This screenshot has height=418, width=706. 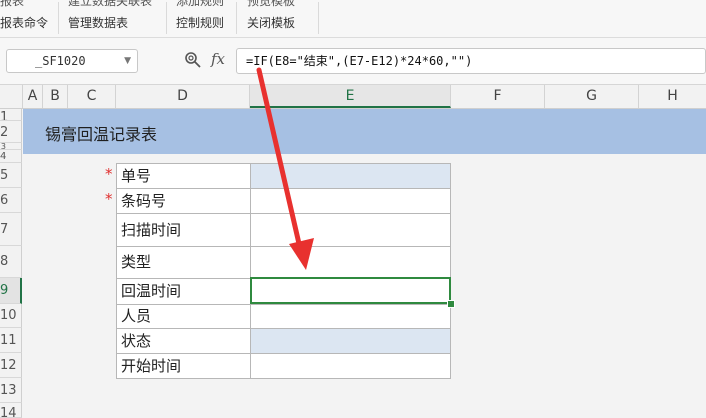 I want to click on control-rules-button: 控制规则, so click(x=200, y=22).